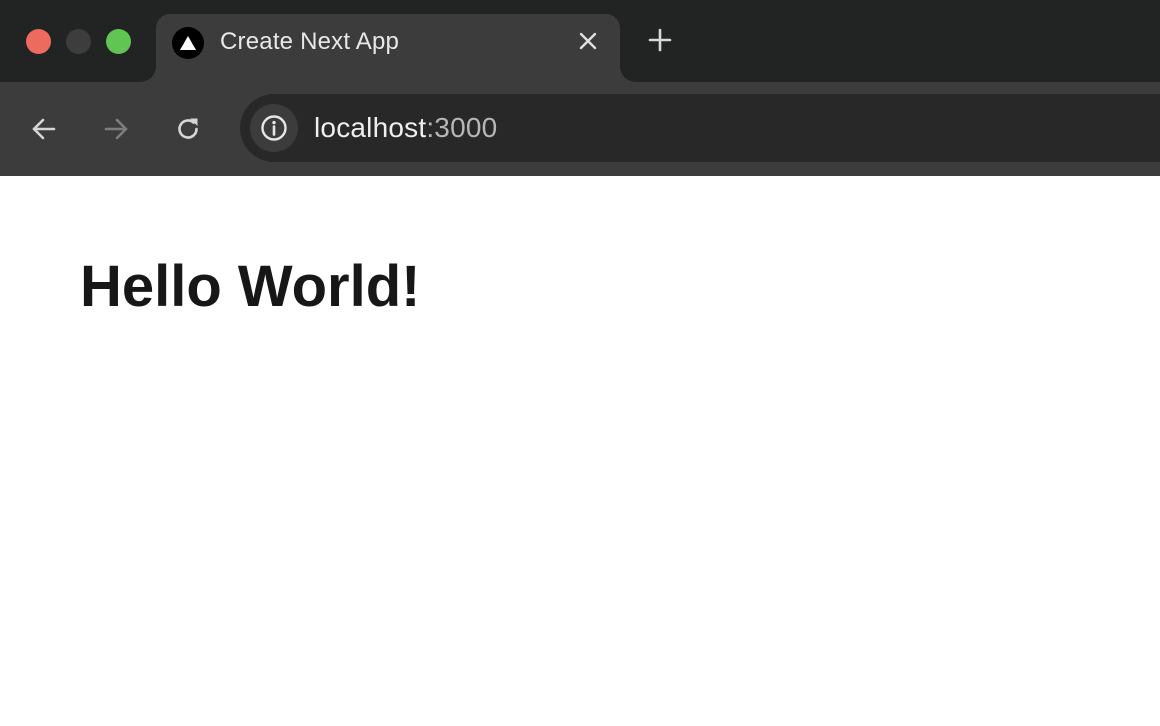 This screenshot has height=726, width=1160. What do you see at coordinates (250, 286) in the screenshot?
I see `page-heading: Hello World!` at bounding box center [250, 286].